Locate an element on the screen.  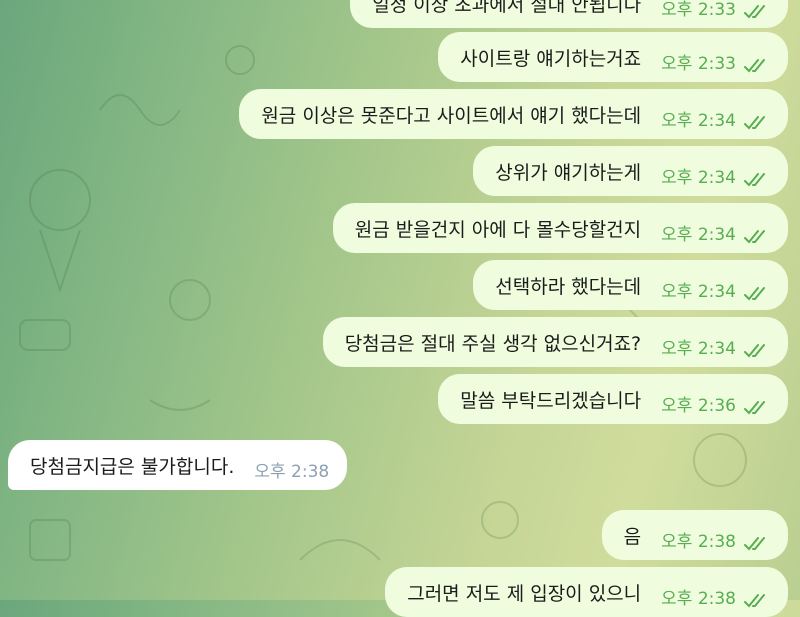
message-text: 상위가 얘기하는게 is located at coordinates (568, 172).